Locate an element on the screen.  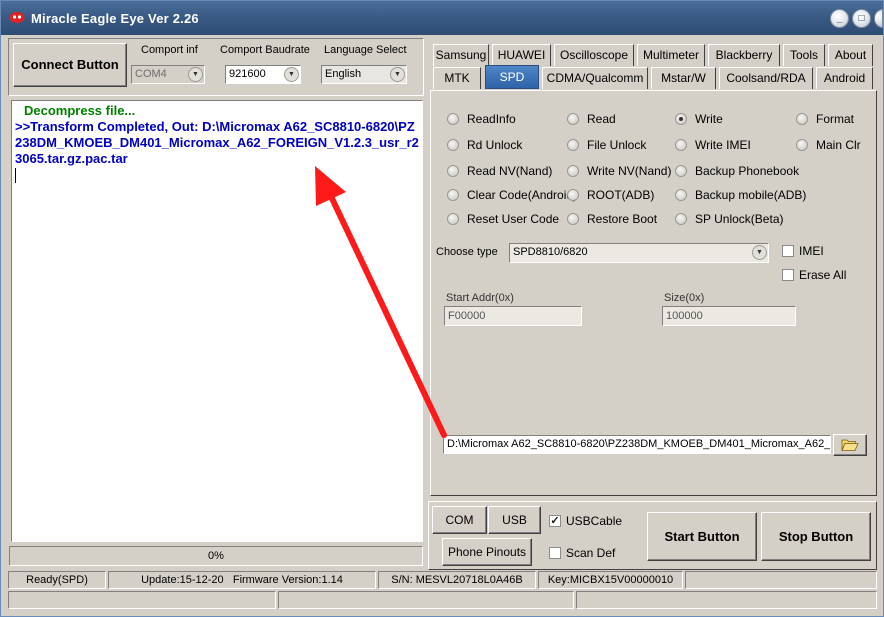
start-addr-label: Start Addr(0x) is located at coordinates (480, 298).